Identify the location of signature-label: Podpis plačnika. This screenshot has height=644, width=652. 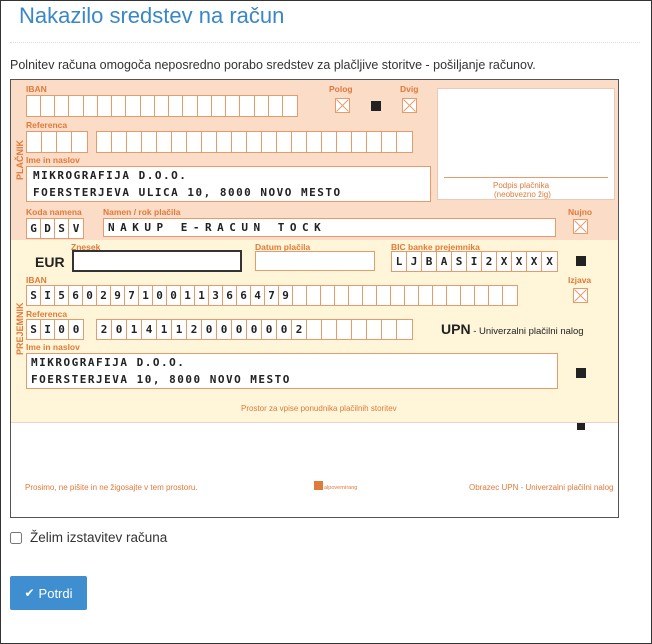
(521, 185).